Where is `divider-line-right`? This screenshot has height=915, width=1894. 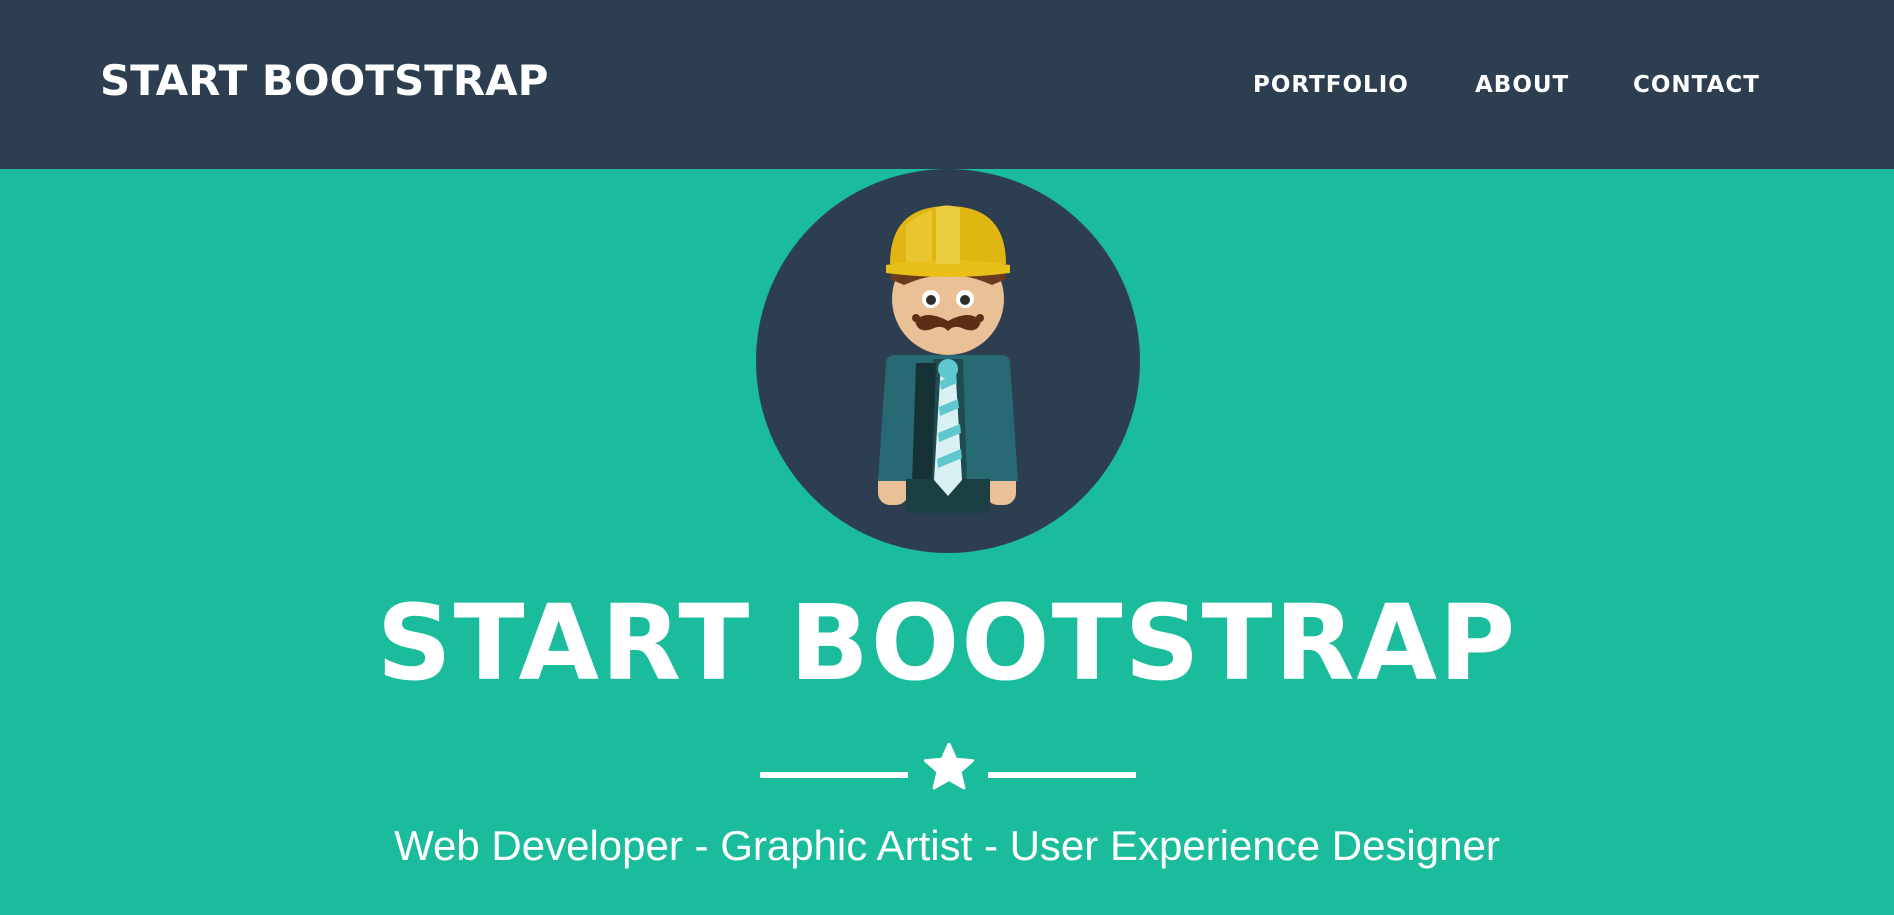
divider-line-right is located at coordinates (1062, 775).